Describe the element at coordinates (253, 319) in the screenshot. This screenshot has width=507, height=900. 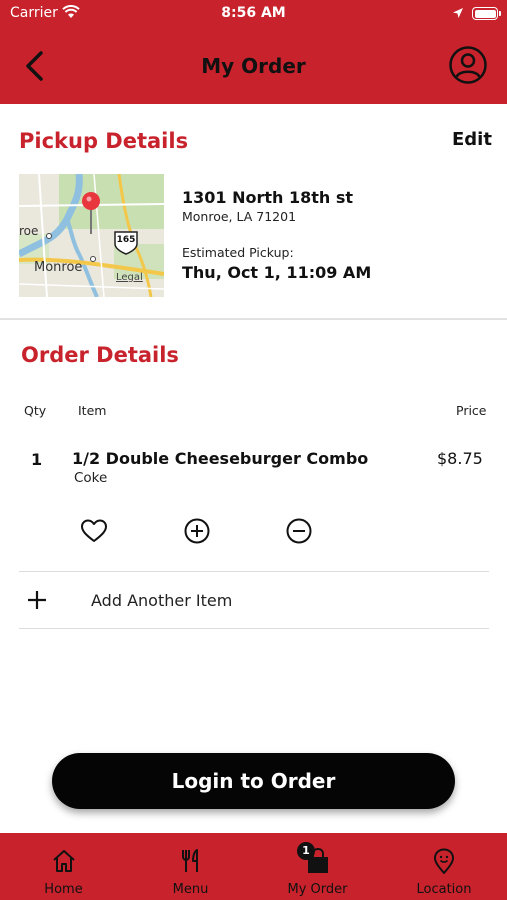
I see `section-divider` at that location.